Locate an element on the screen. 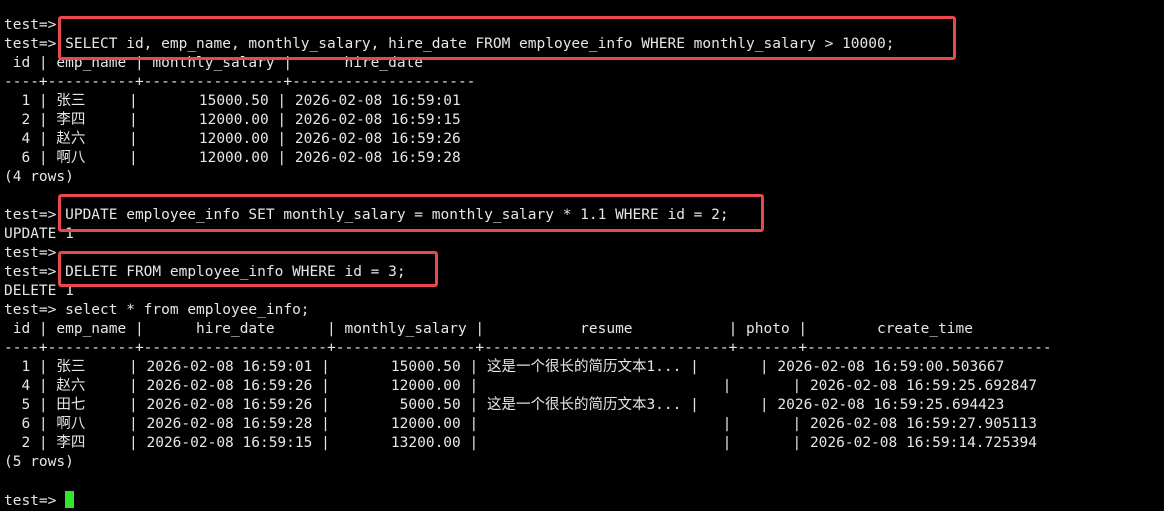 The height and width of the screenshot is (511, 1164). highlight-box-delete is located at coordinates (248, 269).